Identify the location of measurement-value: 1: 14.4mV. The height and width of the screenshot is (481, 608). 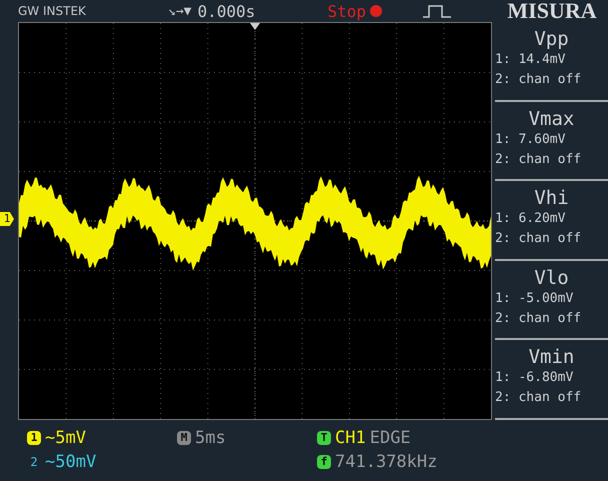
(530, 60).